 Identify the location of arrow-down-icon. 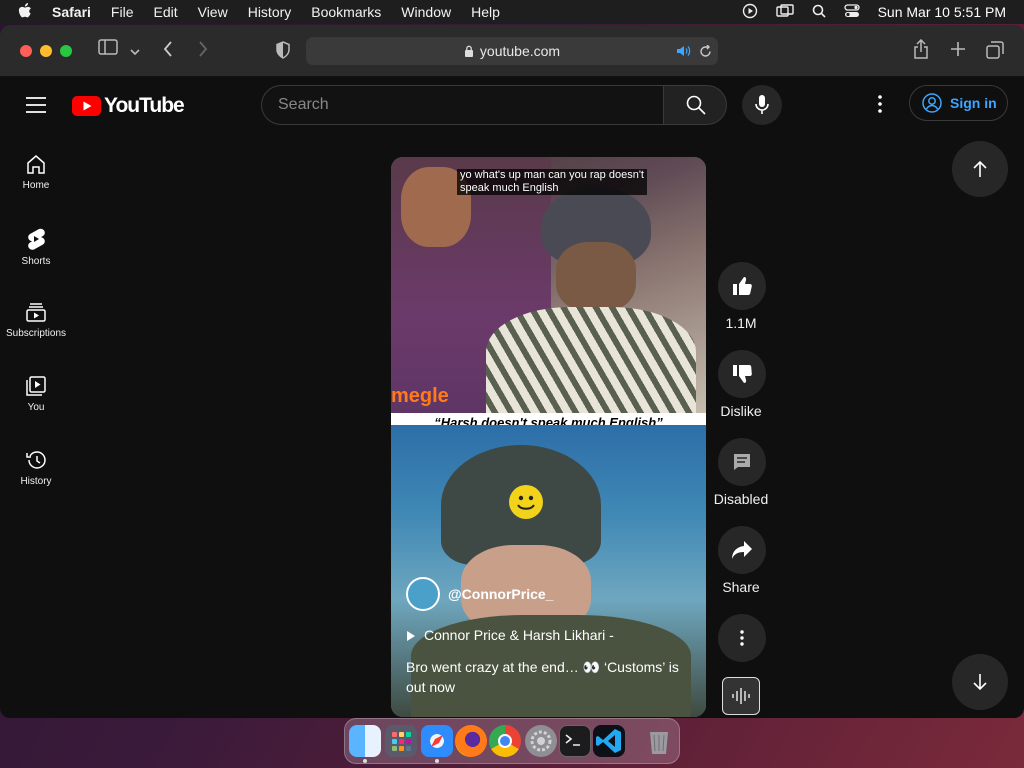
(980, 682).